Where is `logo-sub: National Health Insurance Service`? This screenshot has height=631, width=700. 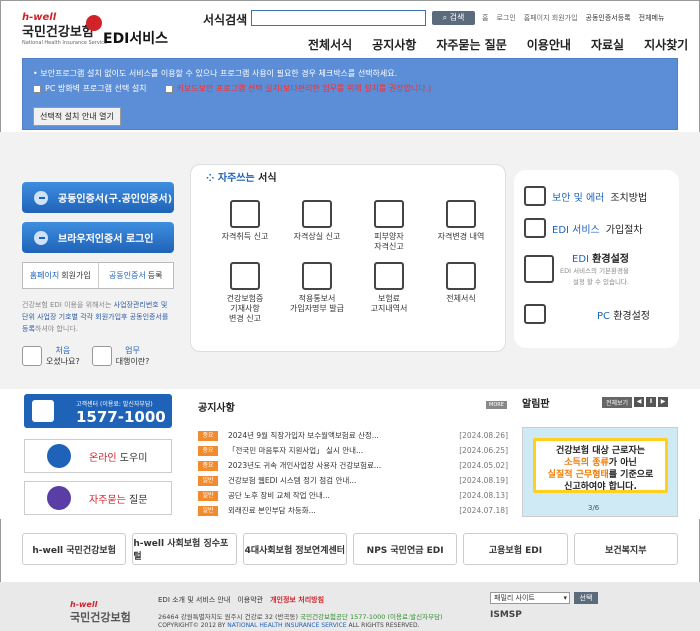 logo-sub: National Health Insurance Service is located at coordinates (65, 43).